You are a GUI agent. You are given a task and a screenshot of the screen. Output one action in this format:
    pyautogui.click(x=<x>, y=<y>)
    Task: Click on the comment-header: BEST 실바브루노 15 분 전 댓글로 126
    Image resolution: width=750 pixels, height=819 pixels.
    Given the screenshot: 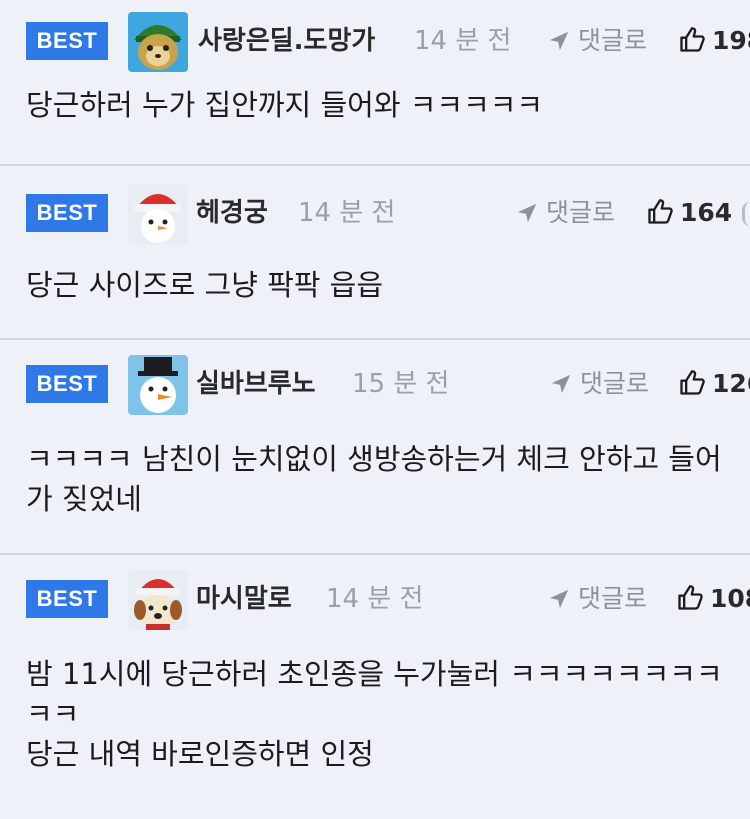 What is the action you would take?
    pyautogui.click(x=375, y=385)
    